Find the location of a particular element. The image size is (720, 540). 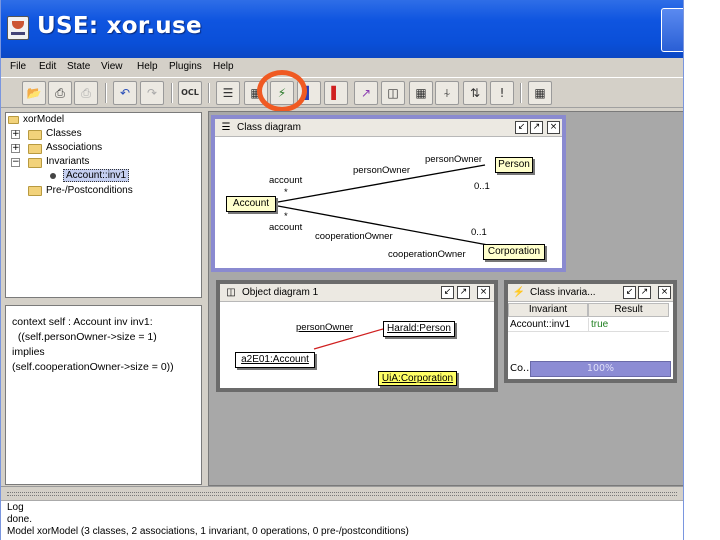

tree-item-account-inv1: Account::inv1 is located at coordinates (96, 175).